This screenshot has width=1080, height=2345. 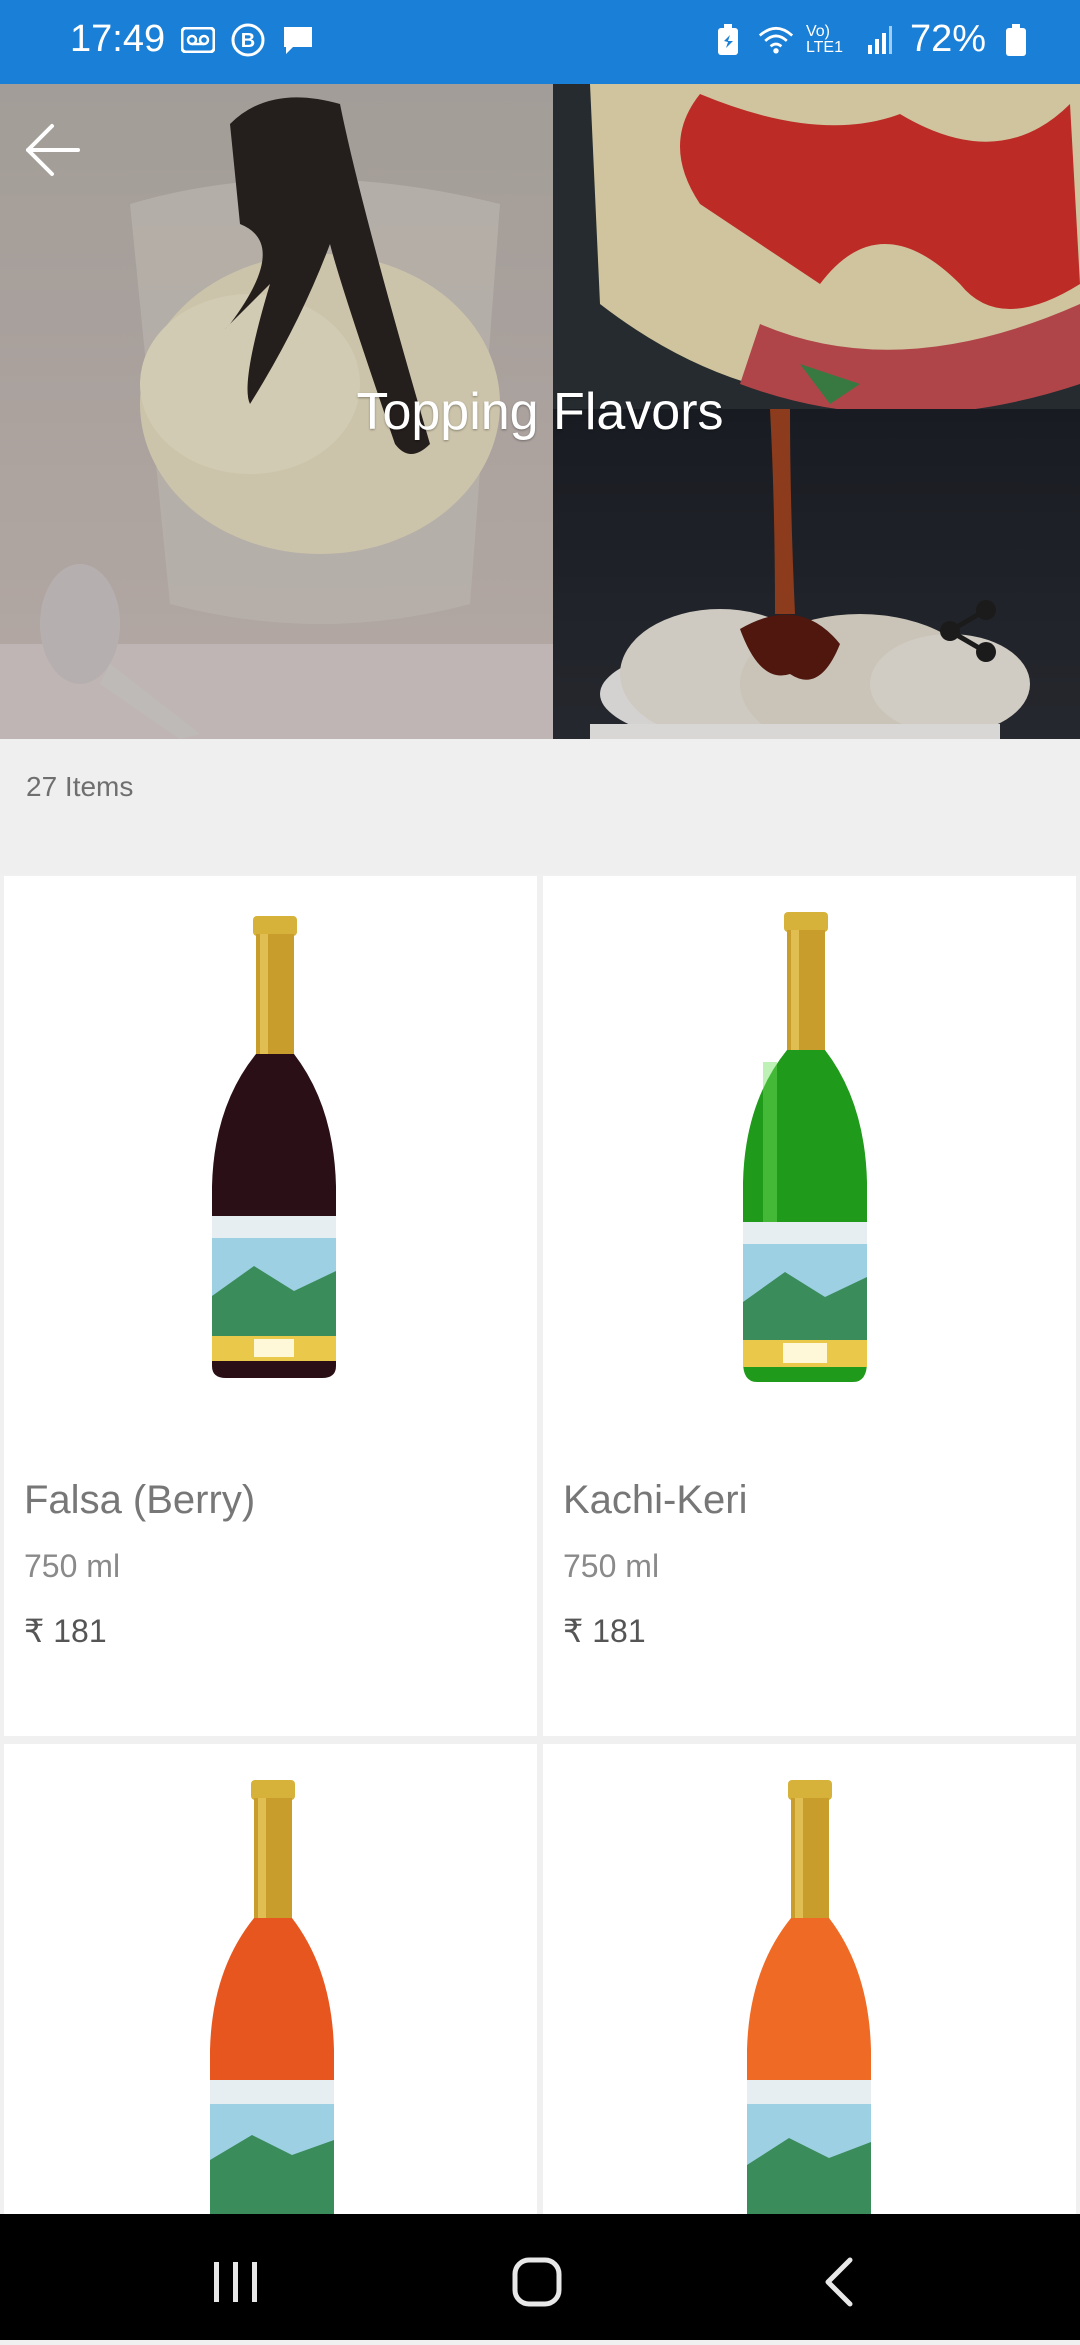 What do you see at coordinates (540, 806) in the screenshot?
I see `items-count-bar: 27 Items` at bounding box center [540, 806].